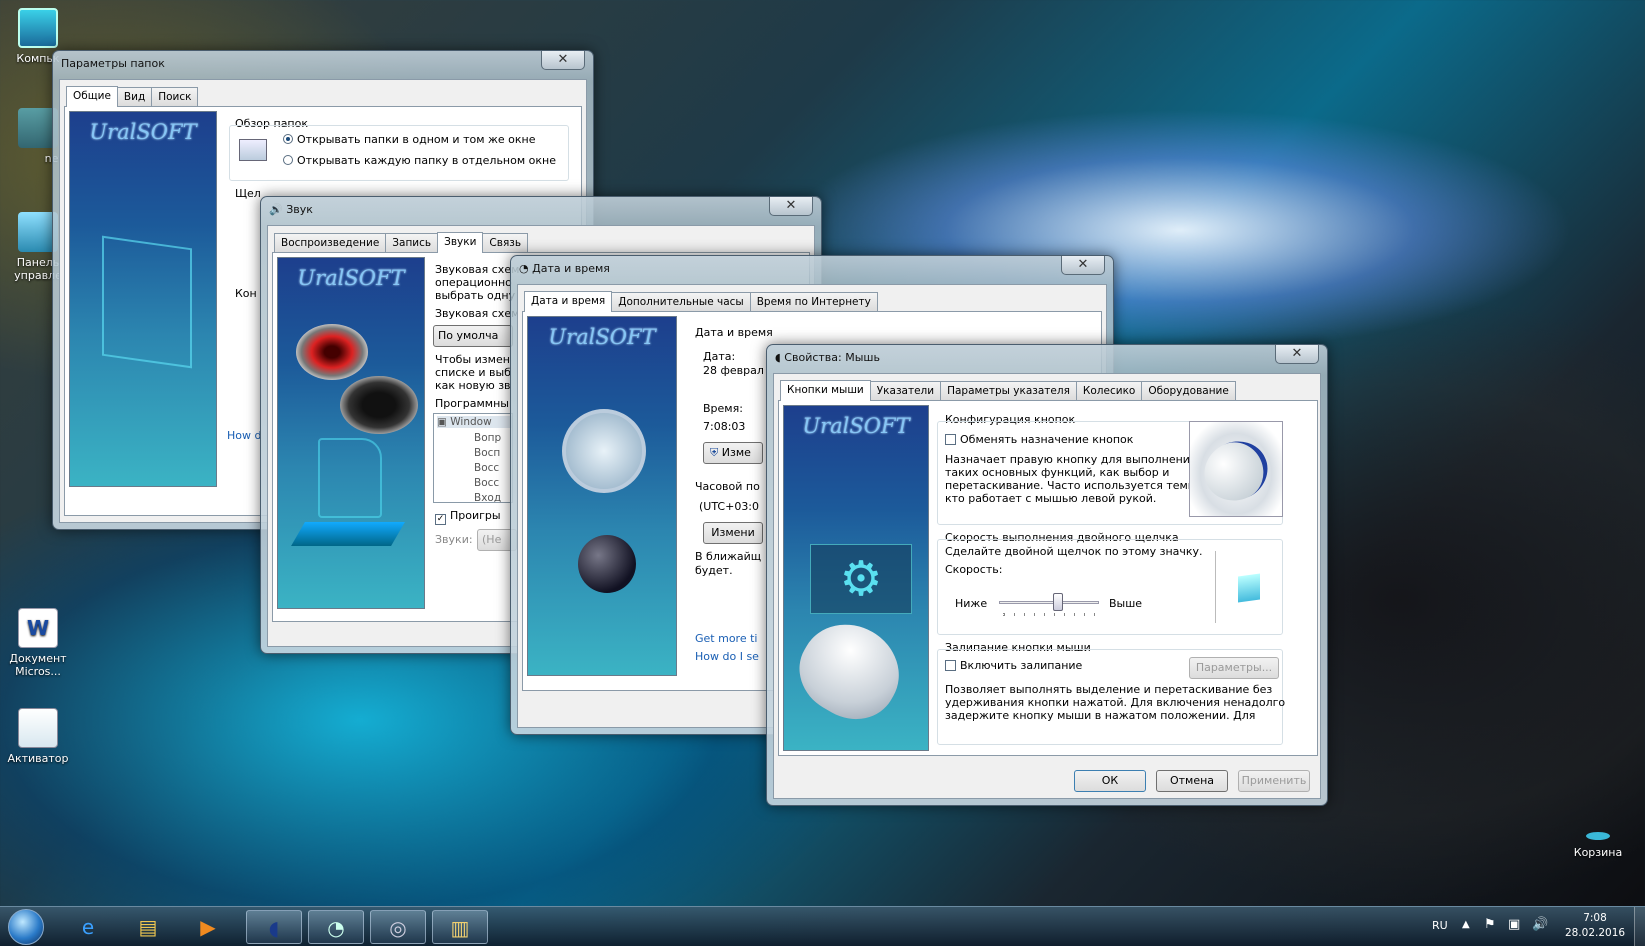 Image resolution: width=1645 pixels, height=946 pixels. What do you see at coordinates (148, 927) in the screenshot?
I see `taskbar-explorer-icon: ▤` at bounding box center [148, 927].